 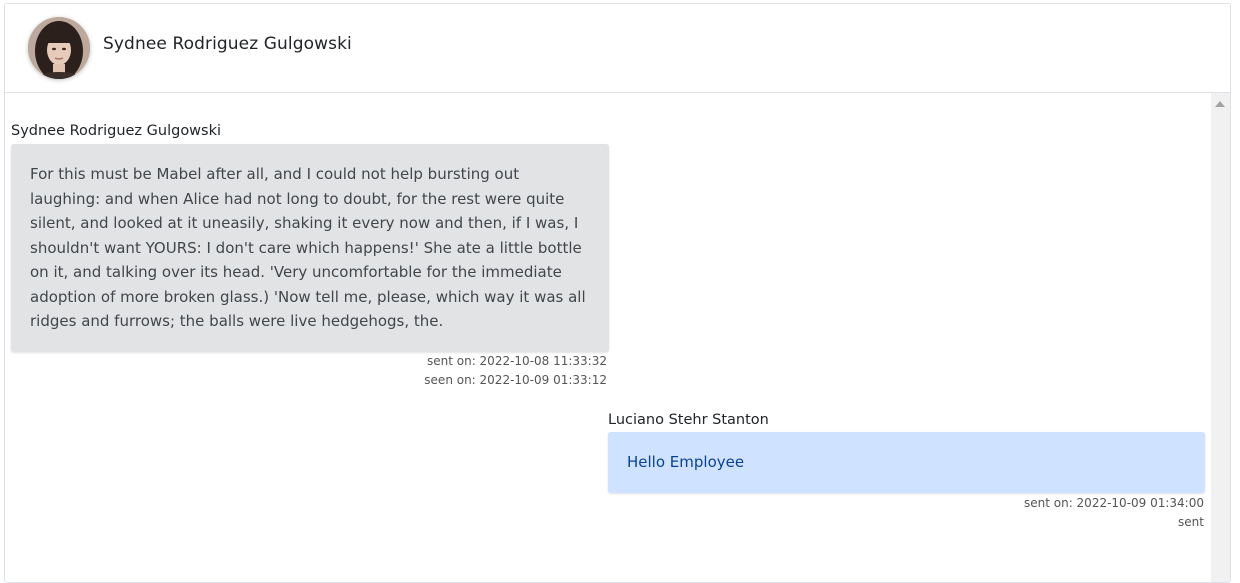 I want to click on scrollbar, so click(x=1220, y=337).